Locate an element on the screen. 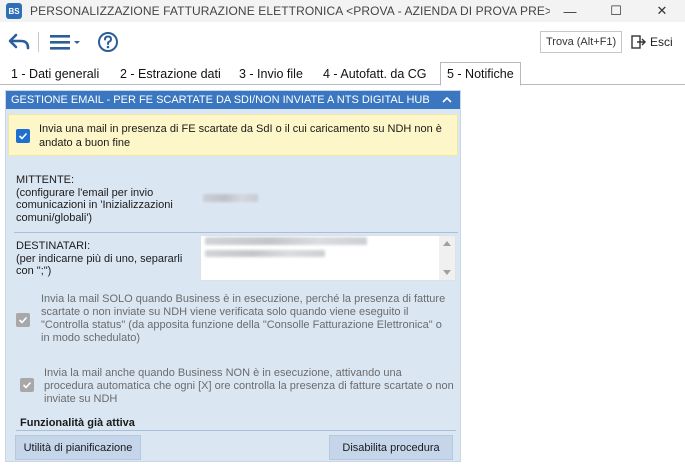 The width and height of the screenshot is (685, 468). disable-procedure-button: Disabilita procedura is located at coordinates (391, 447).